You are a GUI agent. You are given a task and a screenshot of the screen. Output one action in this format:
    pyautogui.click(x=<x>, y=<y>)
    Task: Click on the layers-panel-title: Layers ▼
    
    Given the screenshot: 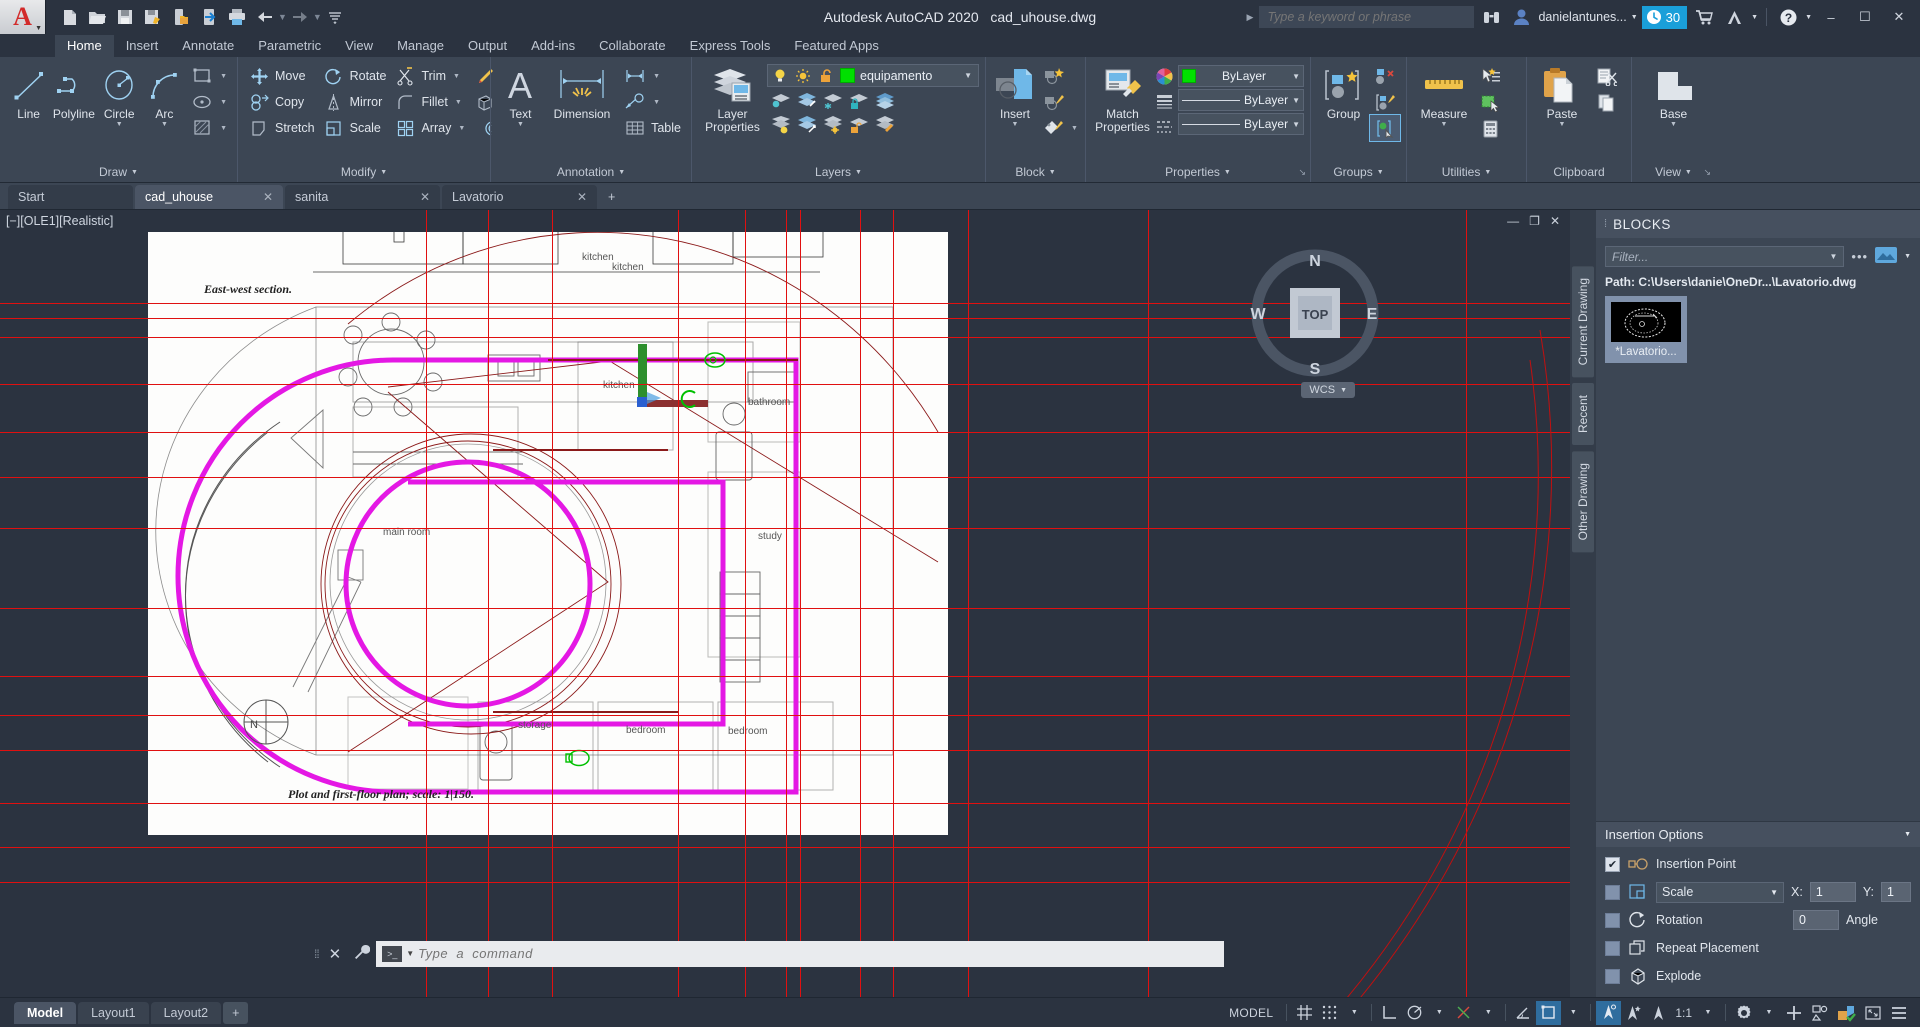 What is the action you would take?
    pyautogui.click(x=838, y=172)
    